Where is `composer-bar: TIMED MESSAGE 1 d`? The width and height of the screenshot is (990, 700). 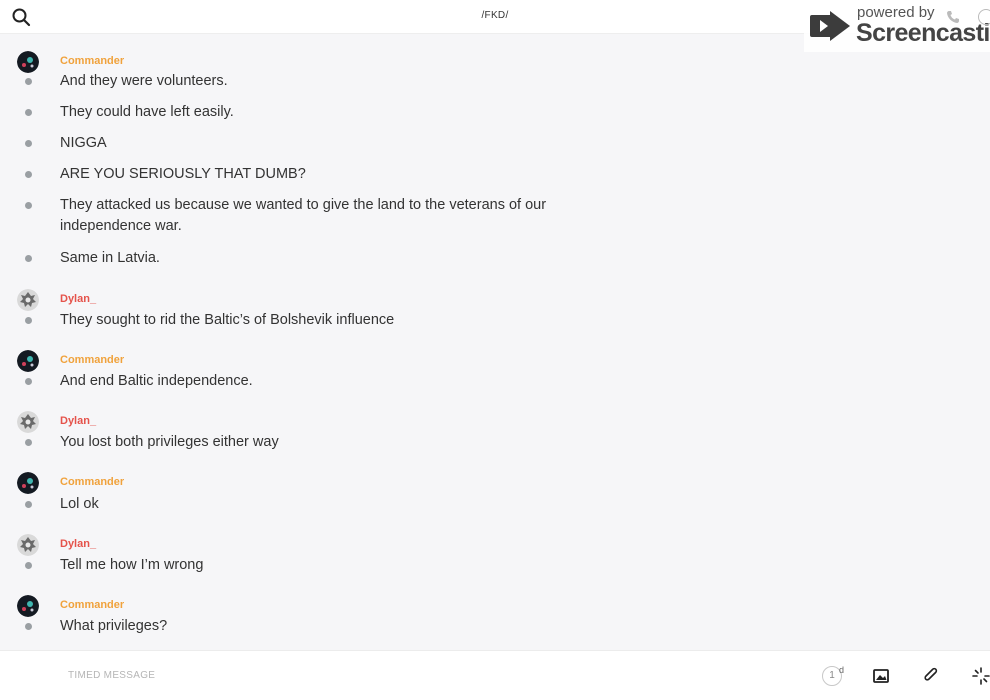
composer-bar: TIMED MESSAGE 1 d is located at coordinates (495, 675).